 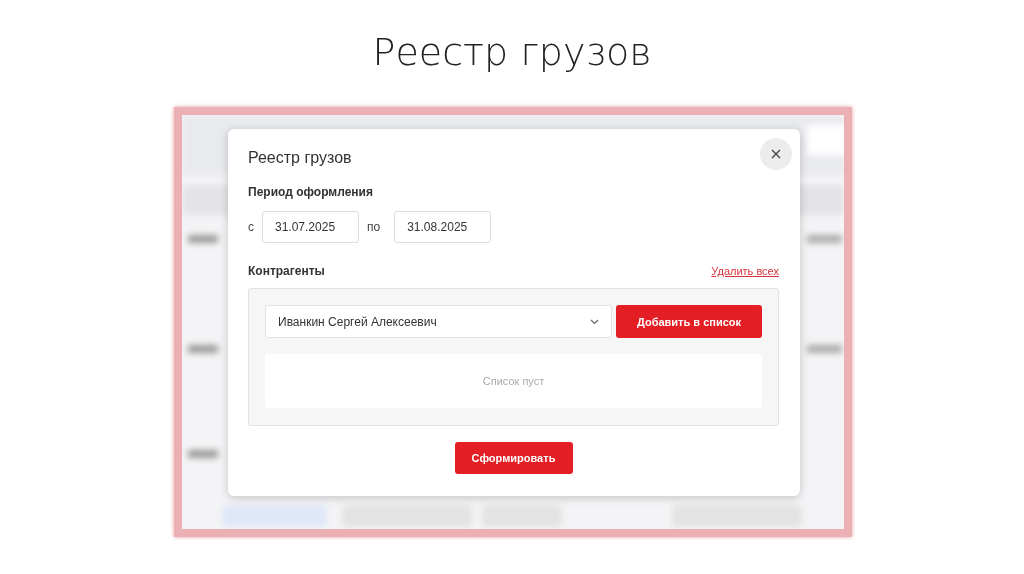 What do you see at coordinates (311, 192) in the screenshot?
I see `section-label: Период оформления` at bounding box center [311, 192].